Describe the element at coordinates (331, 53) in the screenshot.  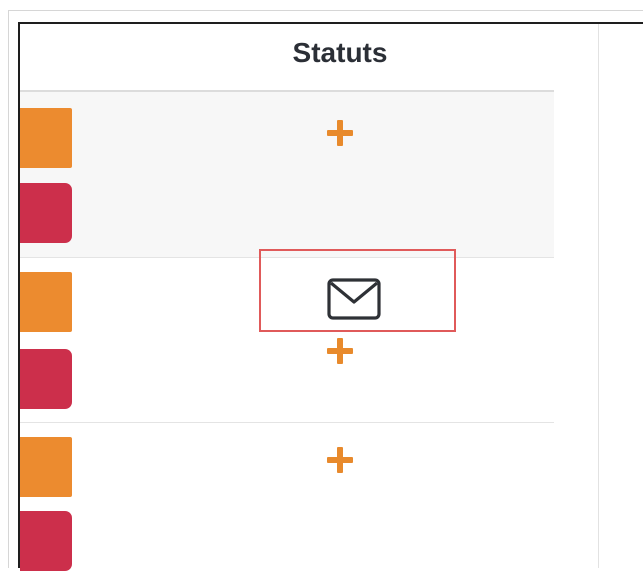
I see `column-header-statuts: Statuts` at that location.